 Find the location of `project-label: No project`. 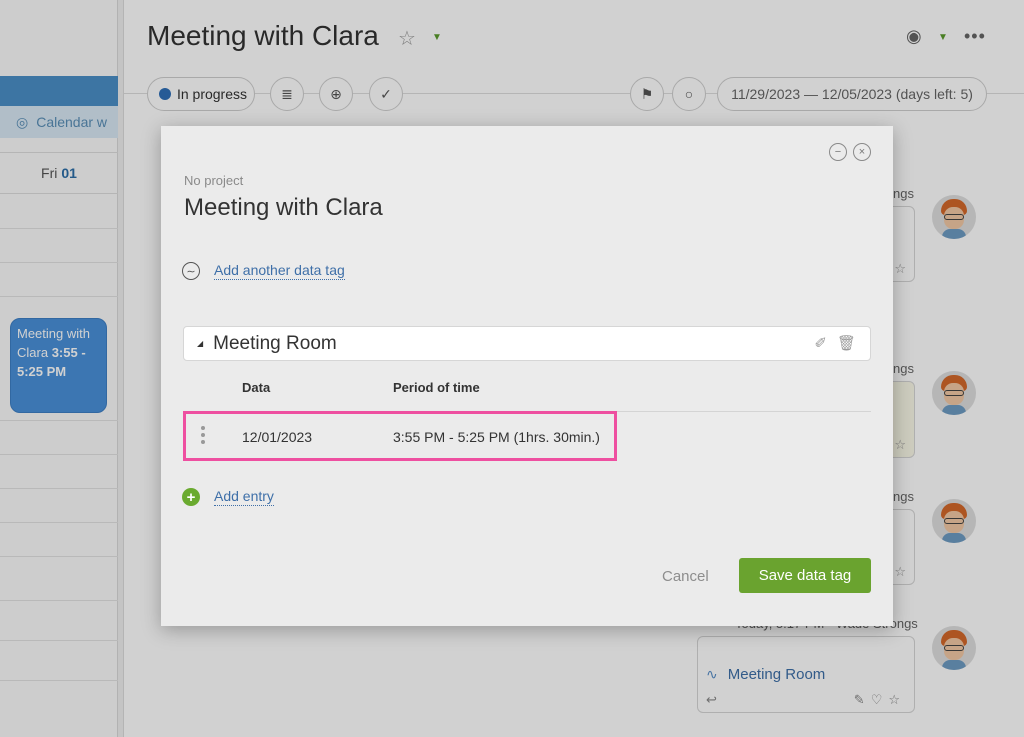

project-label: No project is located at coordinates (214, 180).